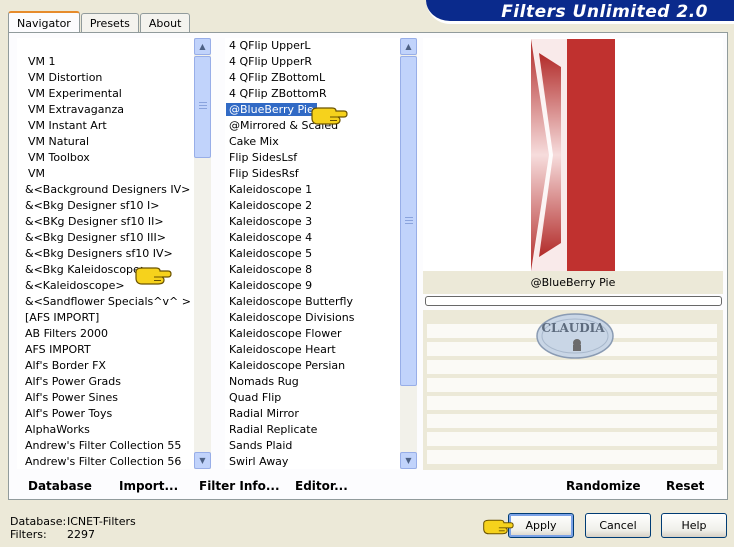 Image resolution: width=734 pixels, height=547 pixels. What do you see at coordinates (291, 301) in the screenshot?
I see `list-item-label: Kaleidoscope Butterfly` at bounding box center [291, 301].